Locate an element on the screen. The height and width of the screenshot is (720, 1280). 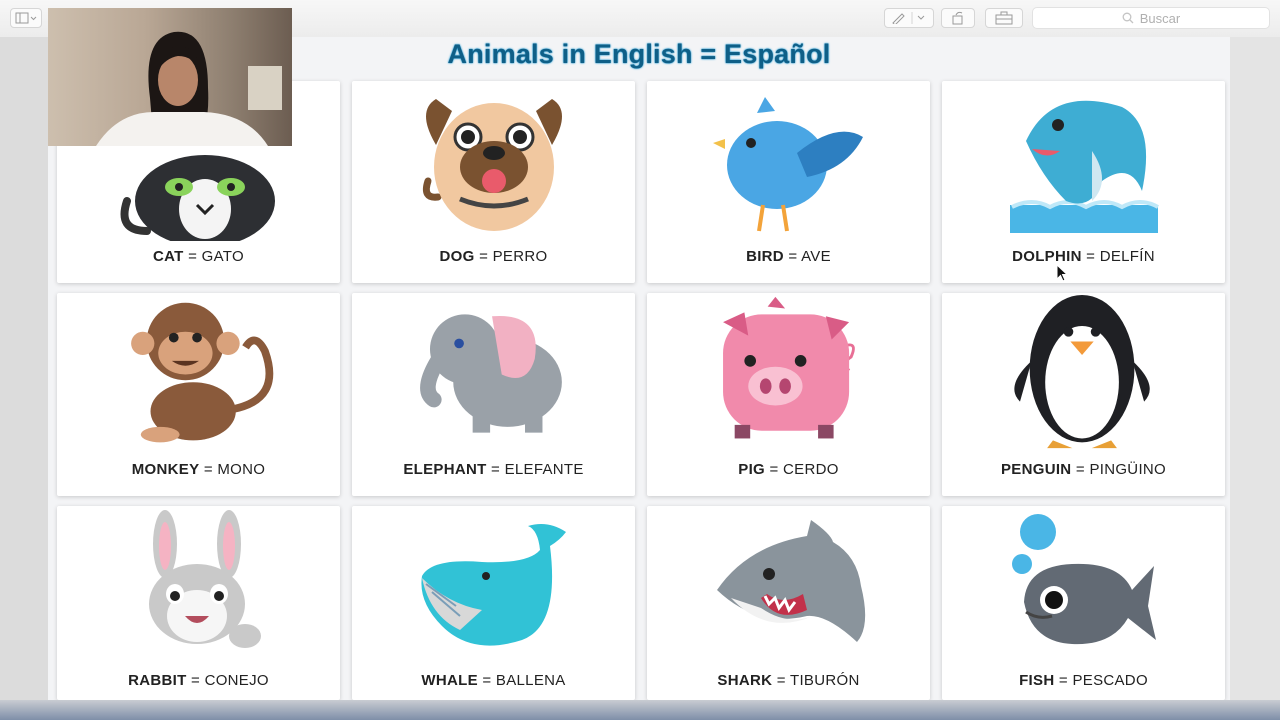
animal-card-pig: PIG = CERDO is located at coordinates (788, 394).